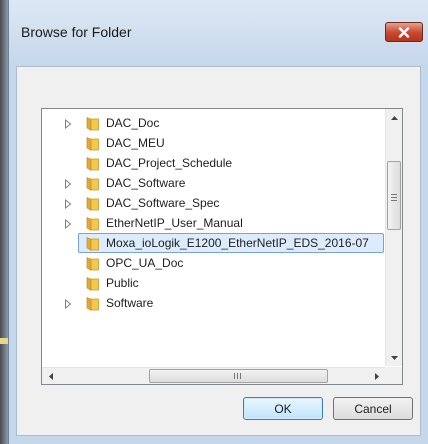  I want to click on window-title: Browse for Folder, so click(76, 32).